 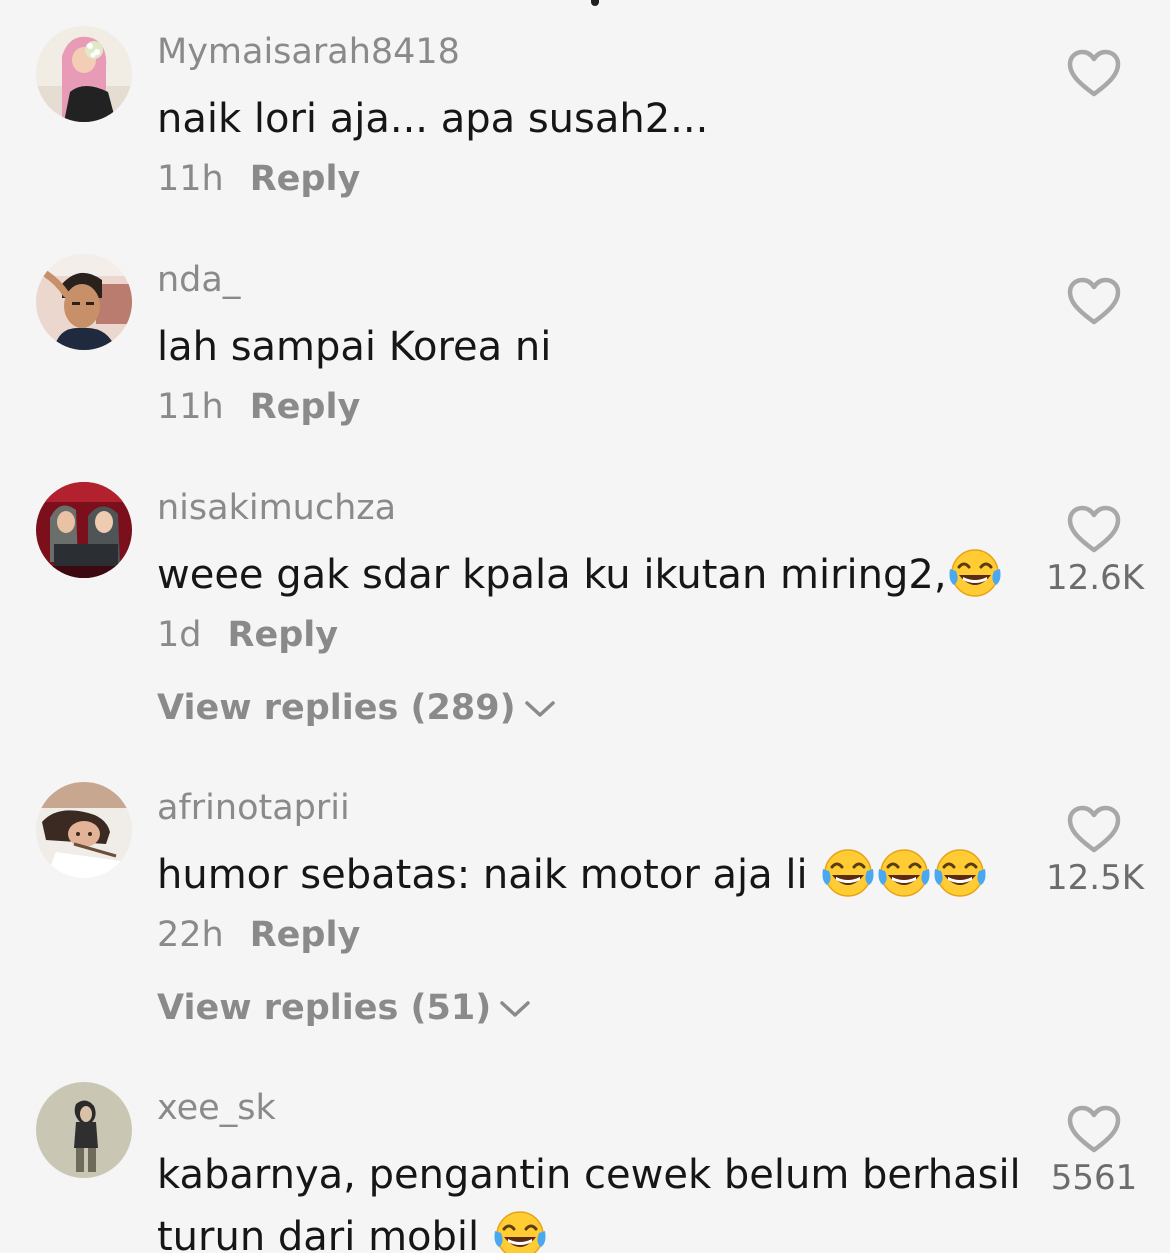 I want to click on comment-text: lah sampai Korea ni, so click(x=354, y=347).